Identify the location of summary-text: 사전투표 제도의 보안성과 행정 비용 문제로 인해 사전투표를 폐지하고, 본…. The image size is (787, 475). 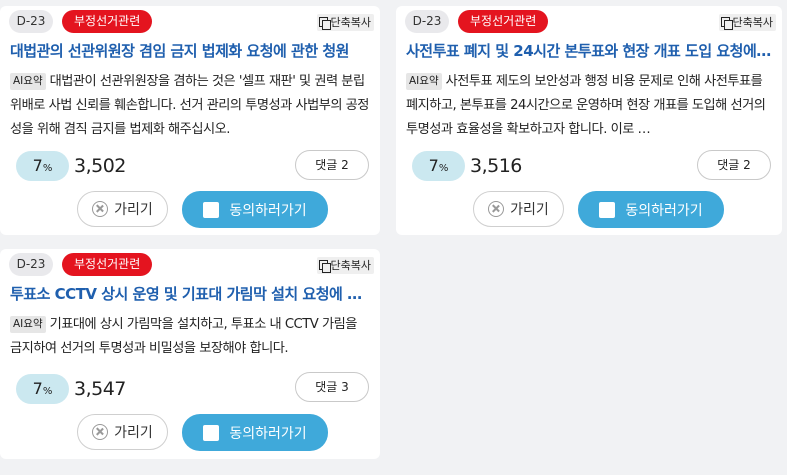
(586, 105).